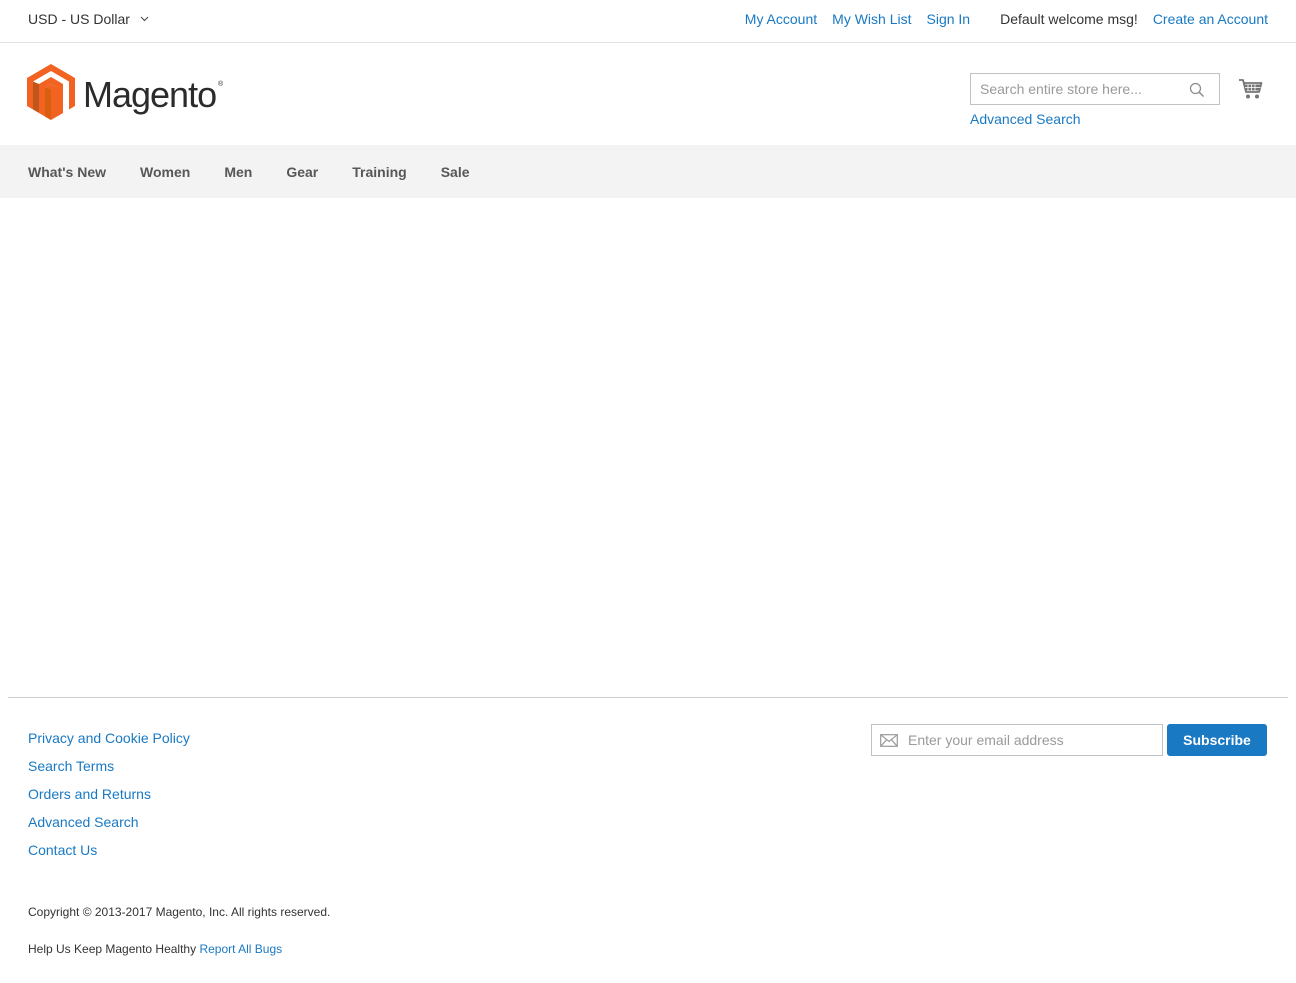 The height and width of the screenshot is (983, 1296). What do you see at coordinates (302, 172) in the screenshot?
I see `nav-item-gear: Gear` at bounding box center [302, 172].